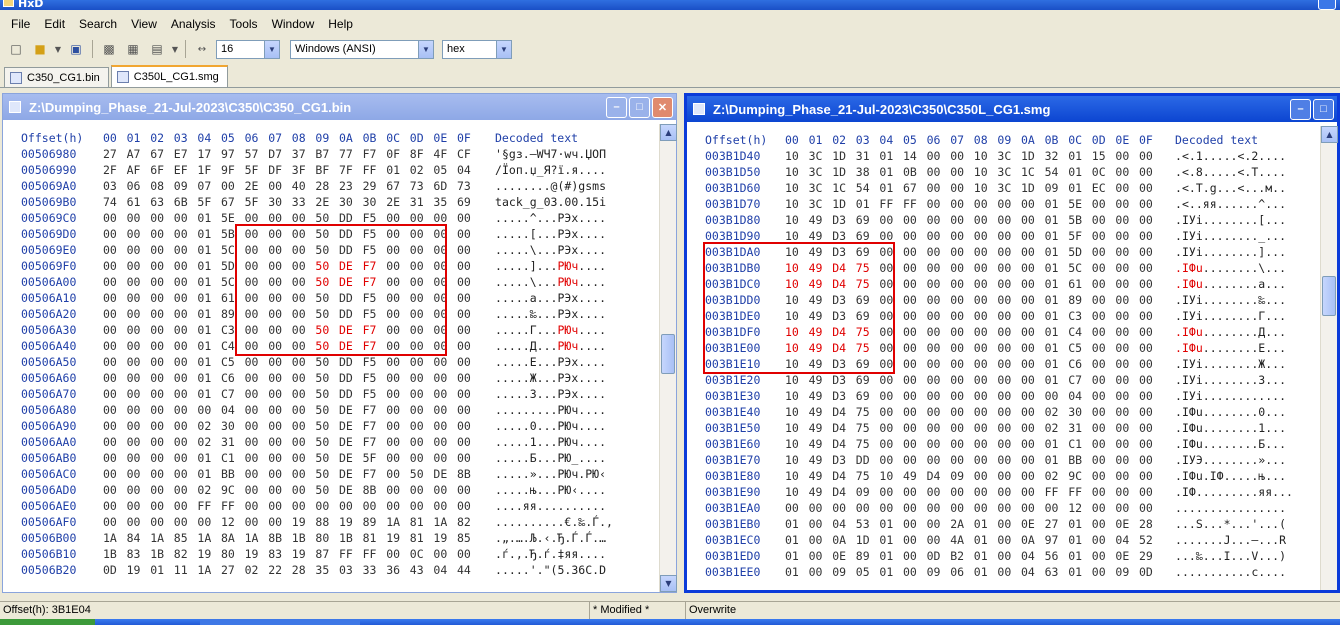 Image resolution: width=1340 pixels, height=625 pixels. I want to click on hex-byte: DD, so click(349, 394).